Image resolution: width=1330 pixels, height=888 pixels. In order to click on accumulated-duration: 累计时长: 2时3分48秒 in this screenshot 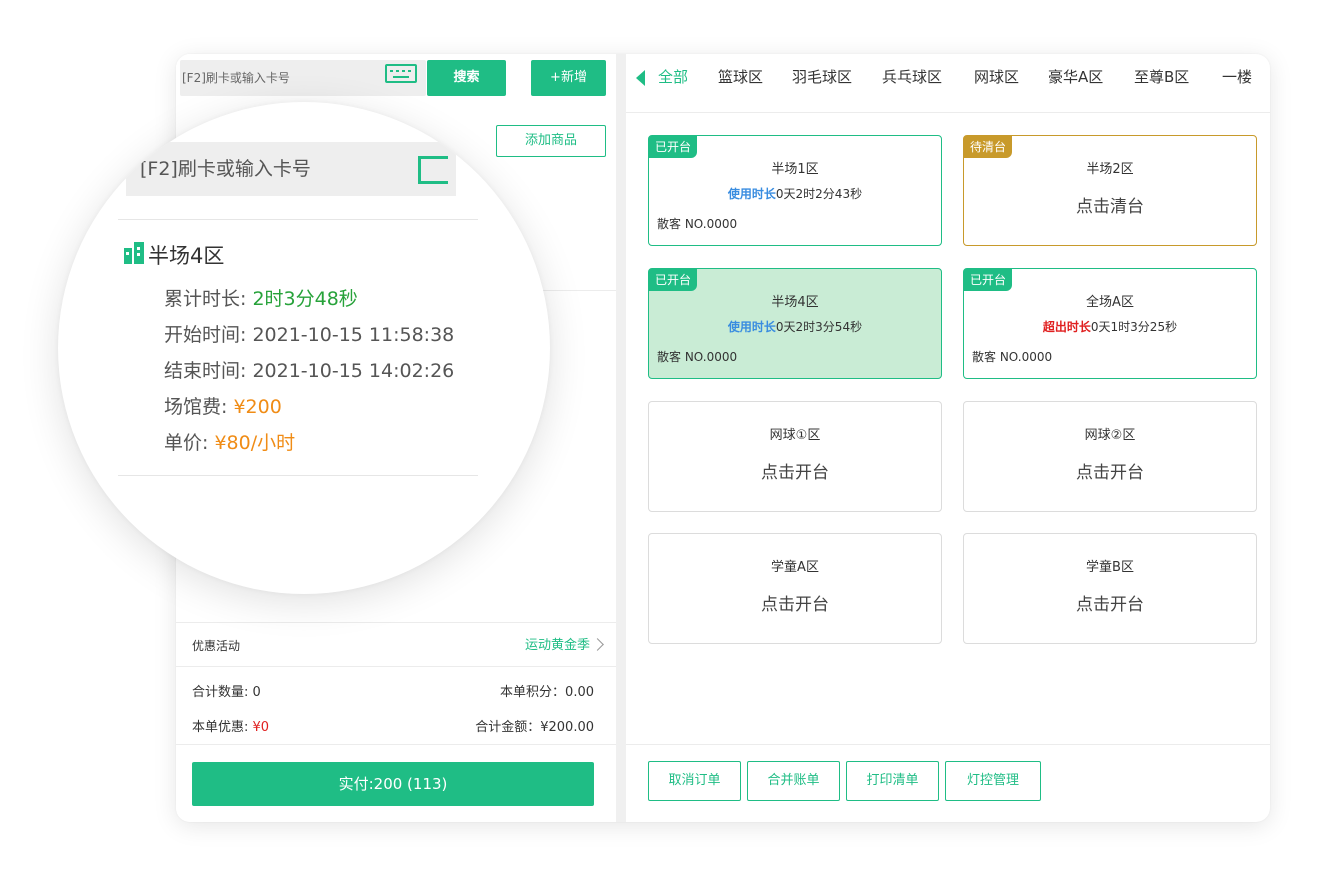, I will do `click(261, 297)`.